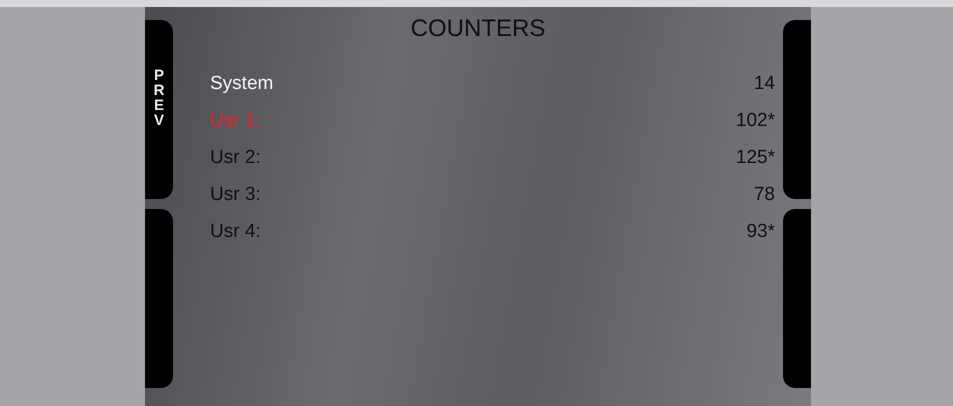 Image resolution: width=953 pixels, height=406 pixels. I want to click on counter-label: Usr 4:, so click(235, 231).